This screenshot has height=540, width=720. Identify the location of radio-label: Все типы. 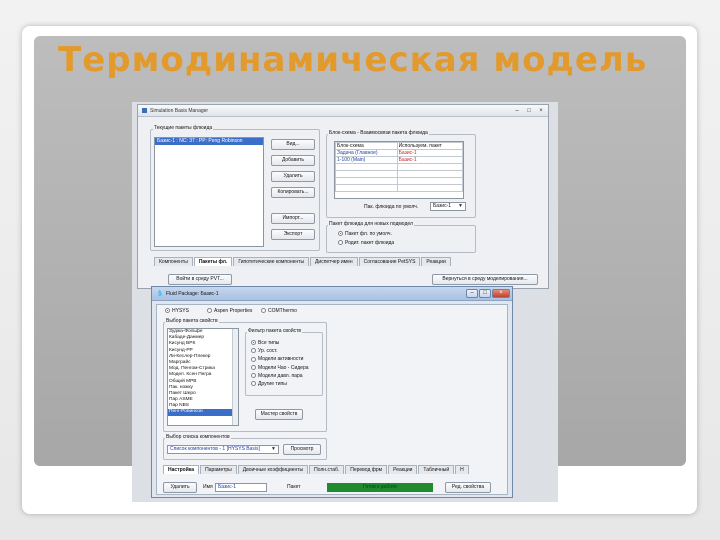
(269, 343).